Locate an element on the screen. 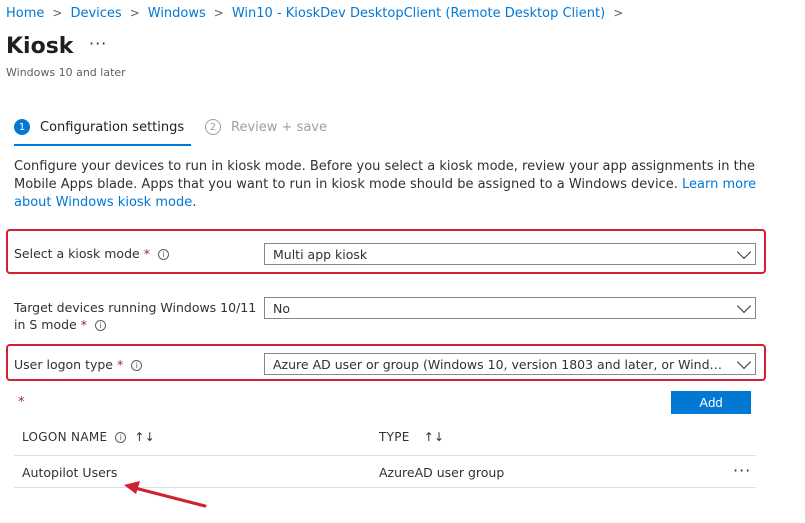  table-row-name: Autopilot Users is located at coordinates (70, 472).